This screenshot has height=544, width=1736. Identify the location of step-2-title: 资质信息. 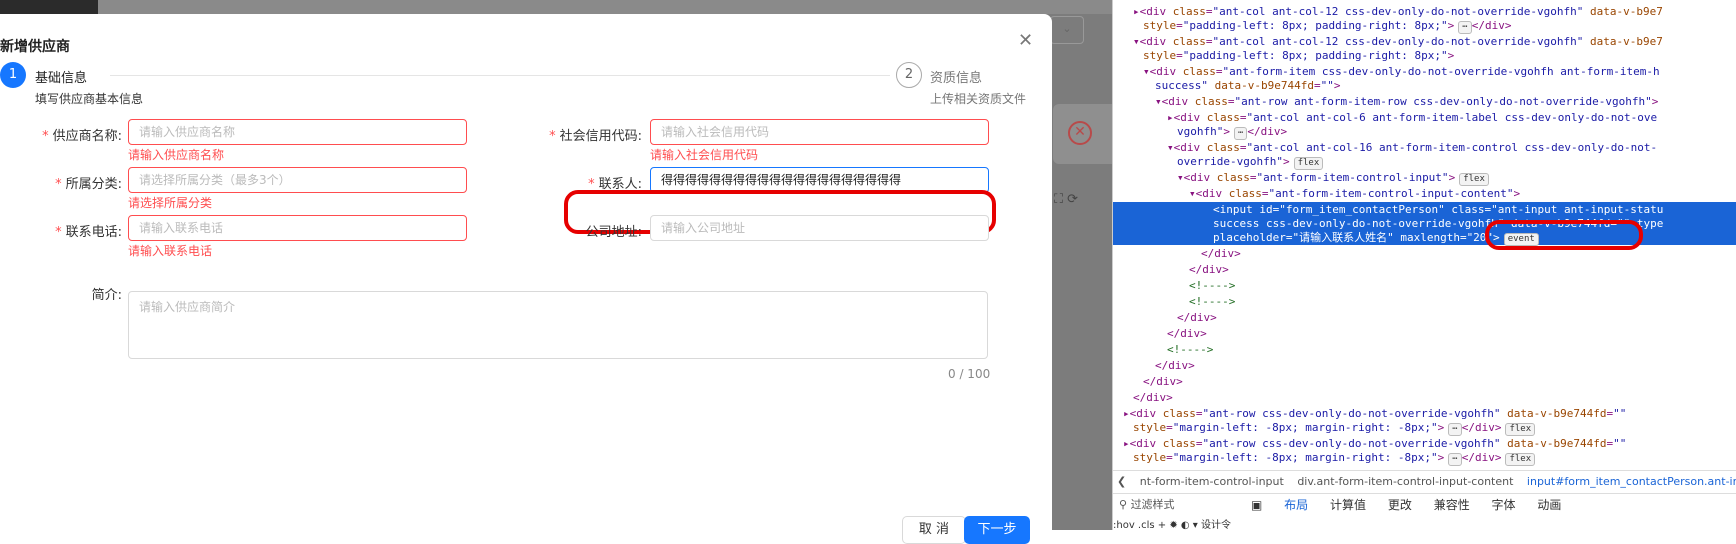
(956, 78).